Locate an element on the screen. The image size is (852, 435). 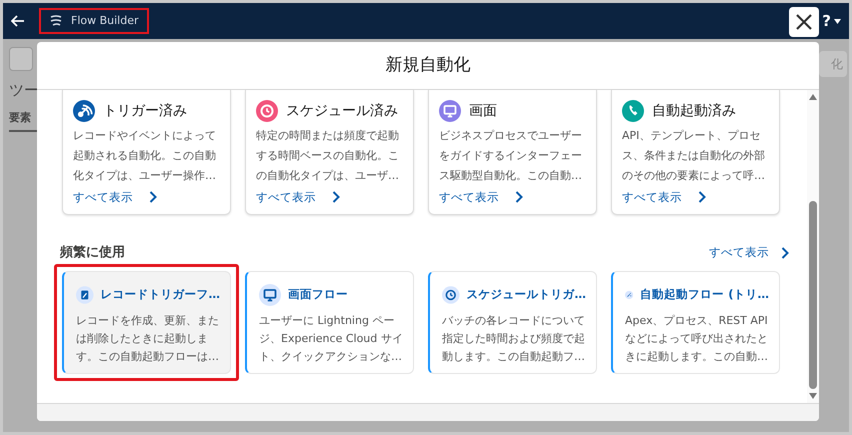
scroll-up-icon is located at coordinates (813, 97).